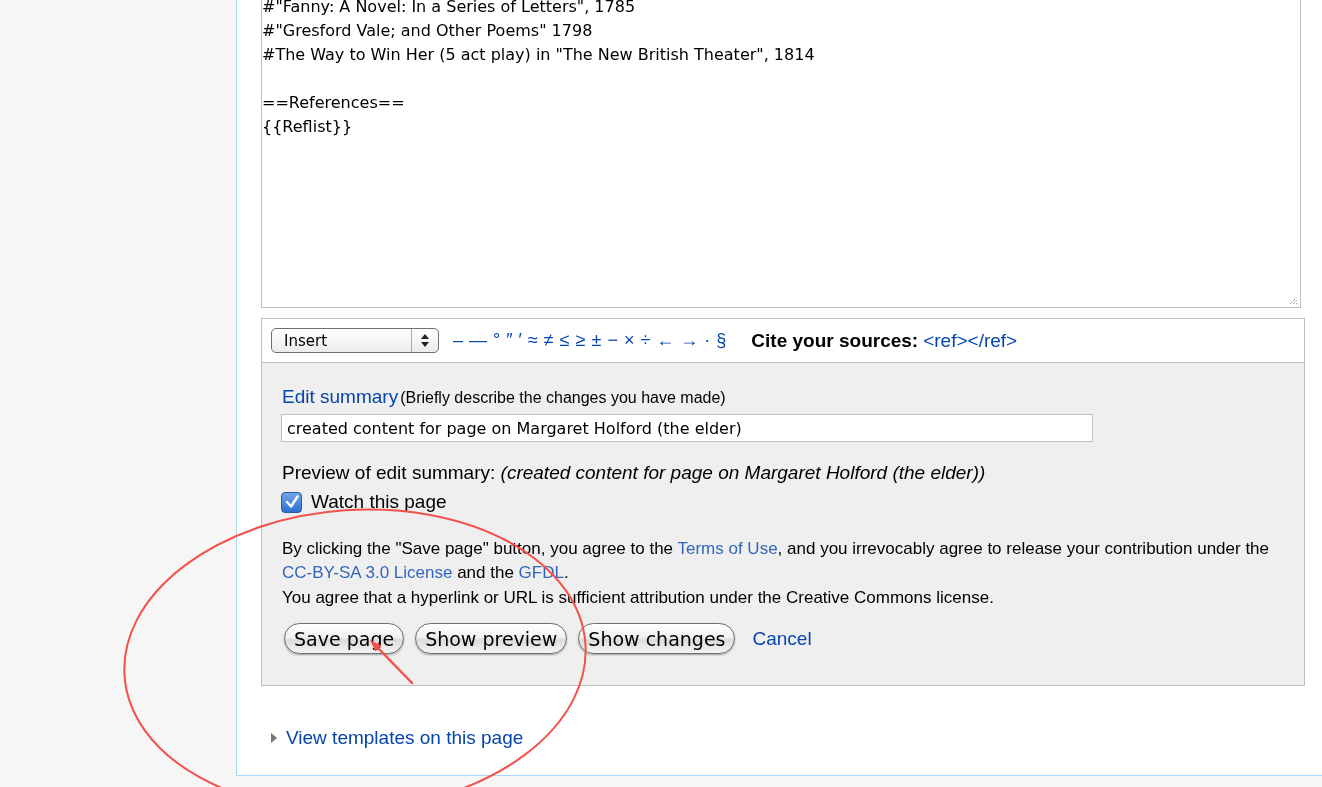 The image size is (1322, 787). What do you see at coordinates (340, 396) in the screenshot?
I see `edit-summary-link: Edit summary` at bounding box center [340, 396].